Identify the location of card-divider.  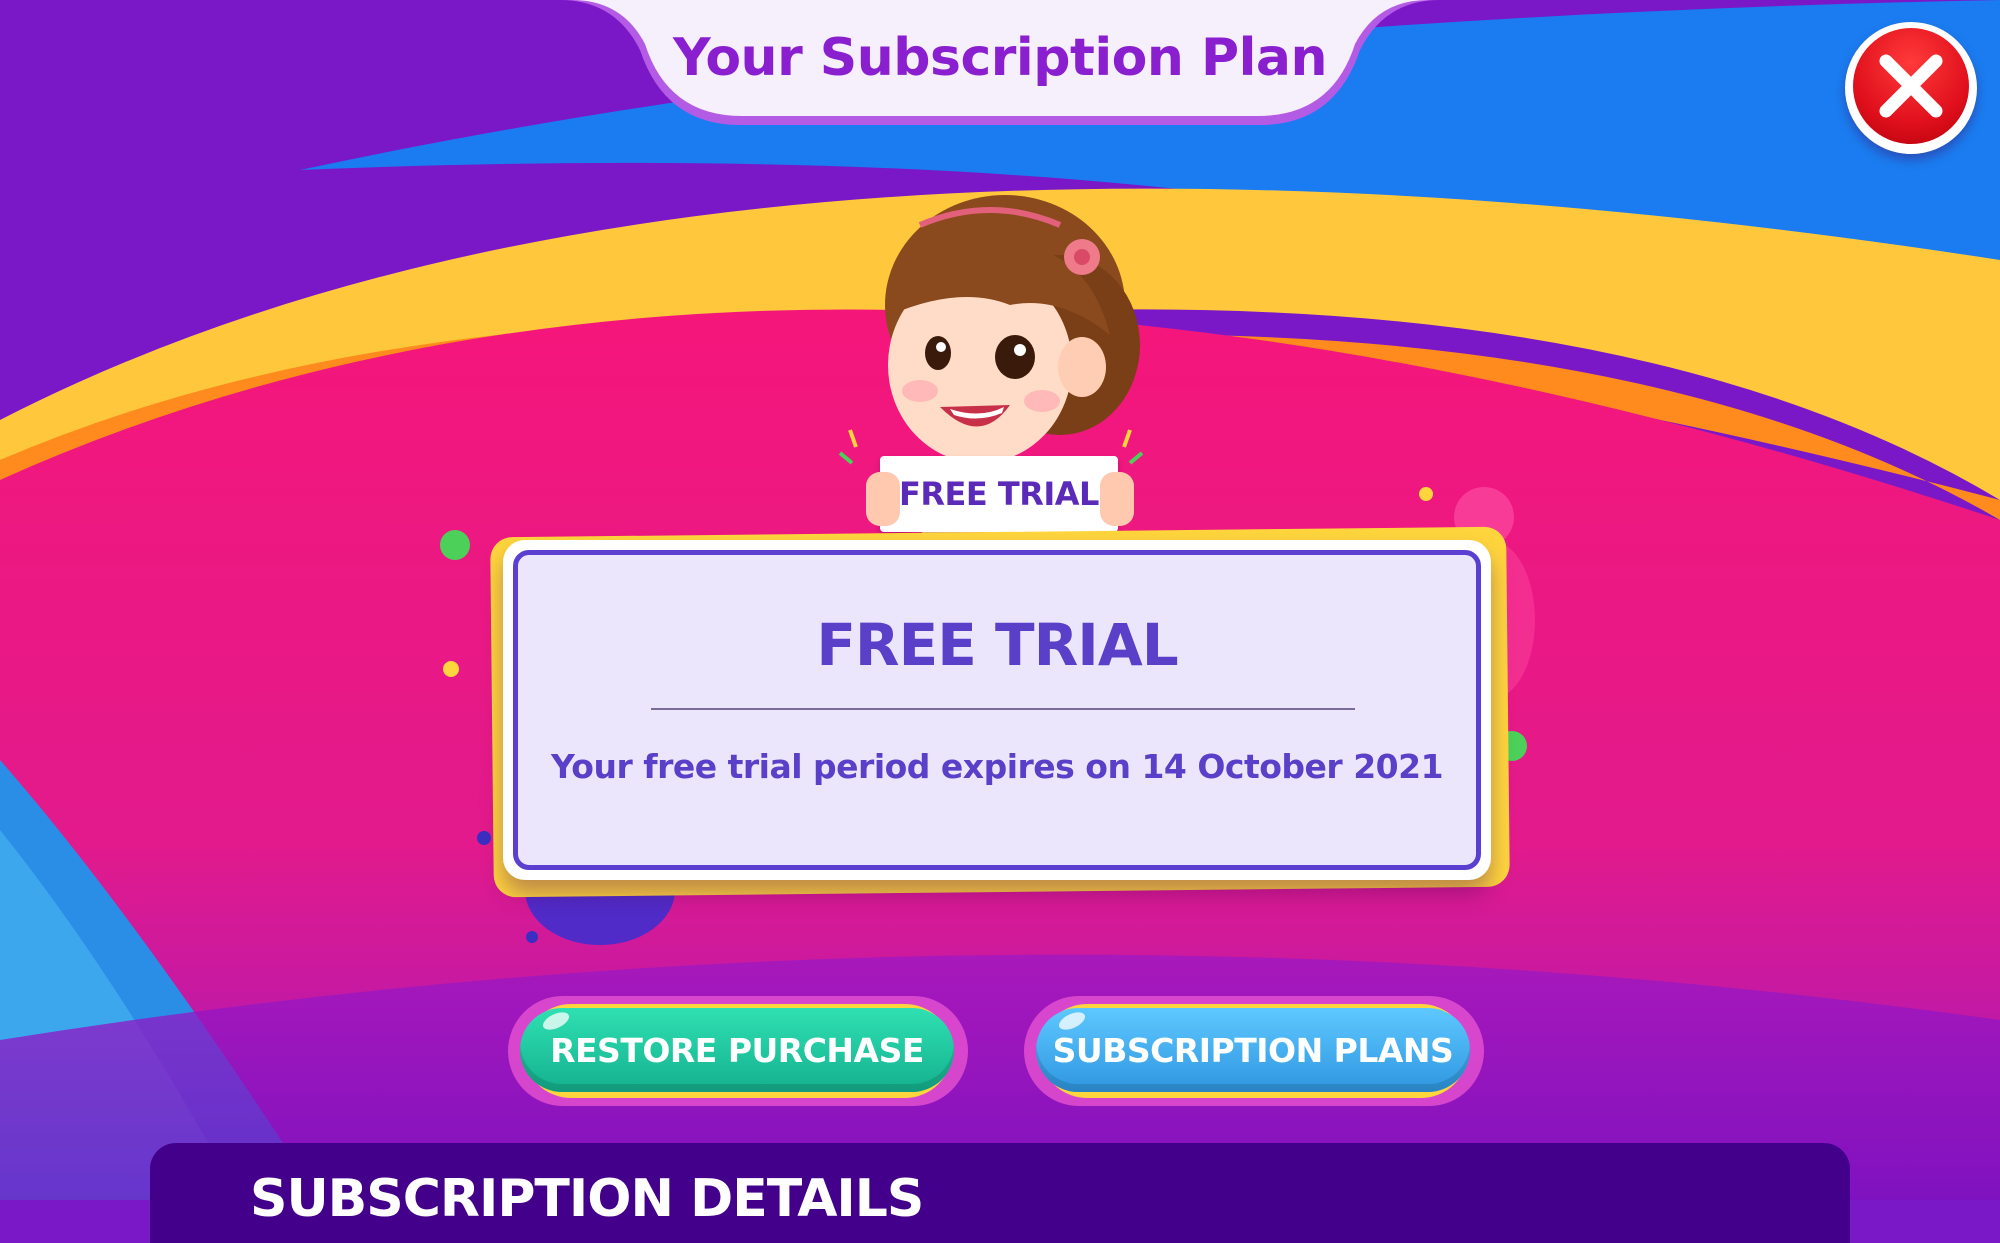
(1003, 709).